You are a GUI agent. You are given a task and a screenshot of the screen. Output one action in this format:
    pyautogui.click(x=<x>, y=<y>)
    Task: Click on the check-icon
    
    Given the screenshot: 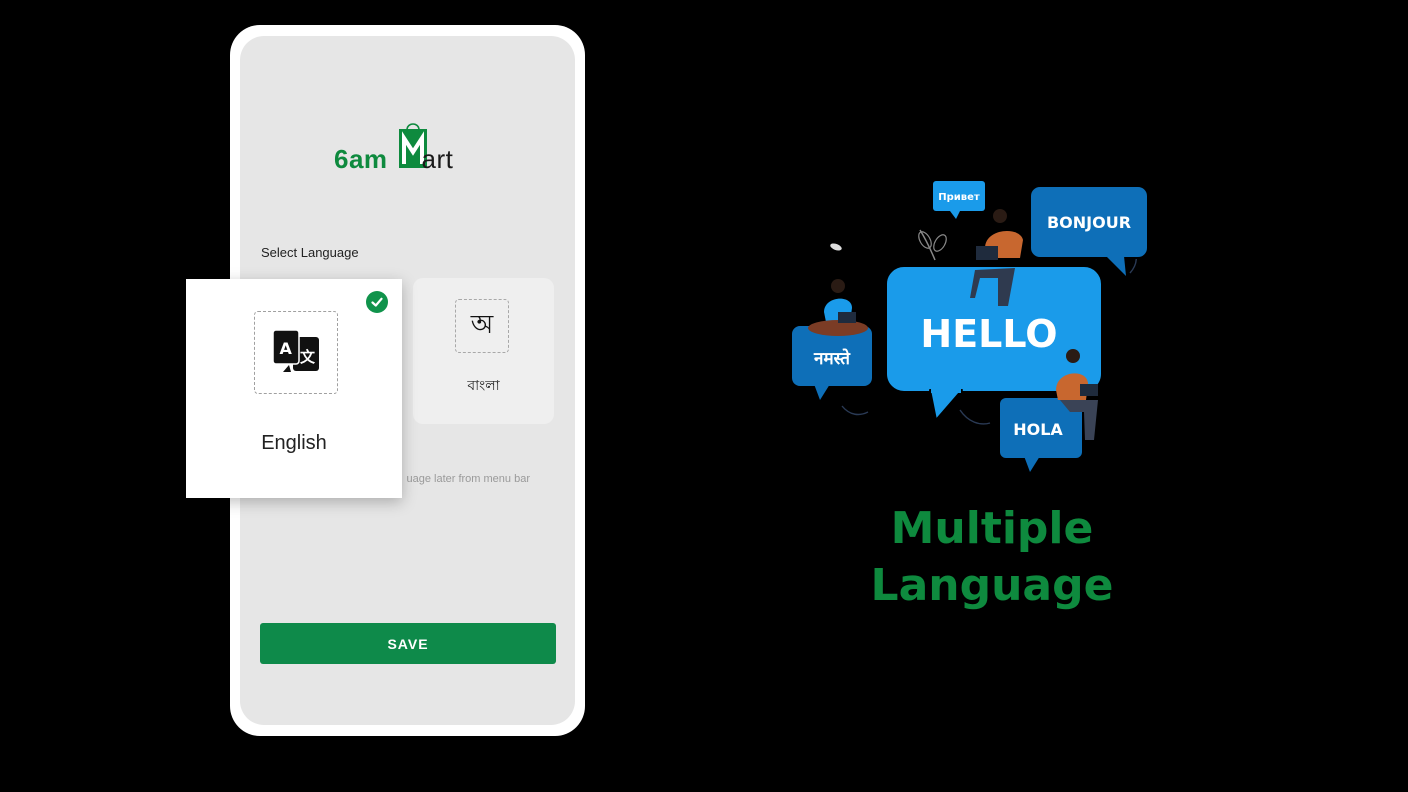 What is the action you would take?
    pyautogui.click(x=377, y=302)
    